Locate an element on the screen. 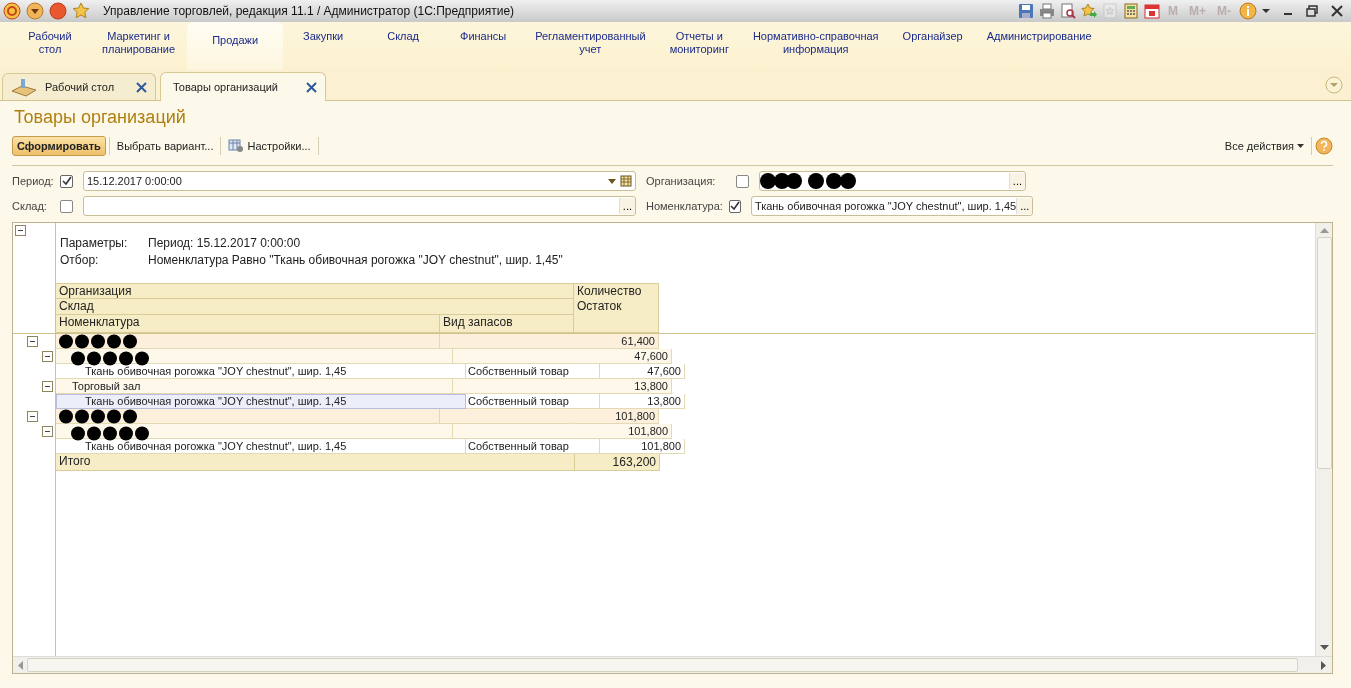 This screenshot has height=688, width=1351. table-gear-icon is located at coordinates (236, 146).